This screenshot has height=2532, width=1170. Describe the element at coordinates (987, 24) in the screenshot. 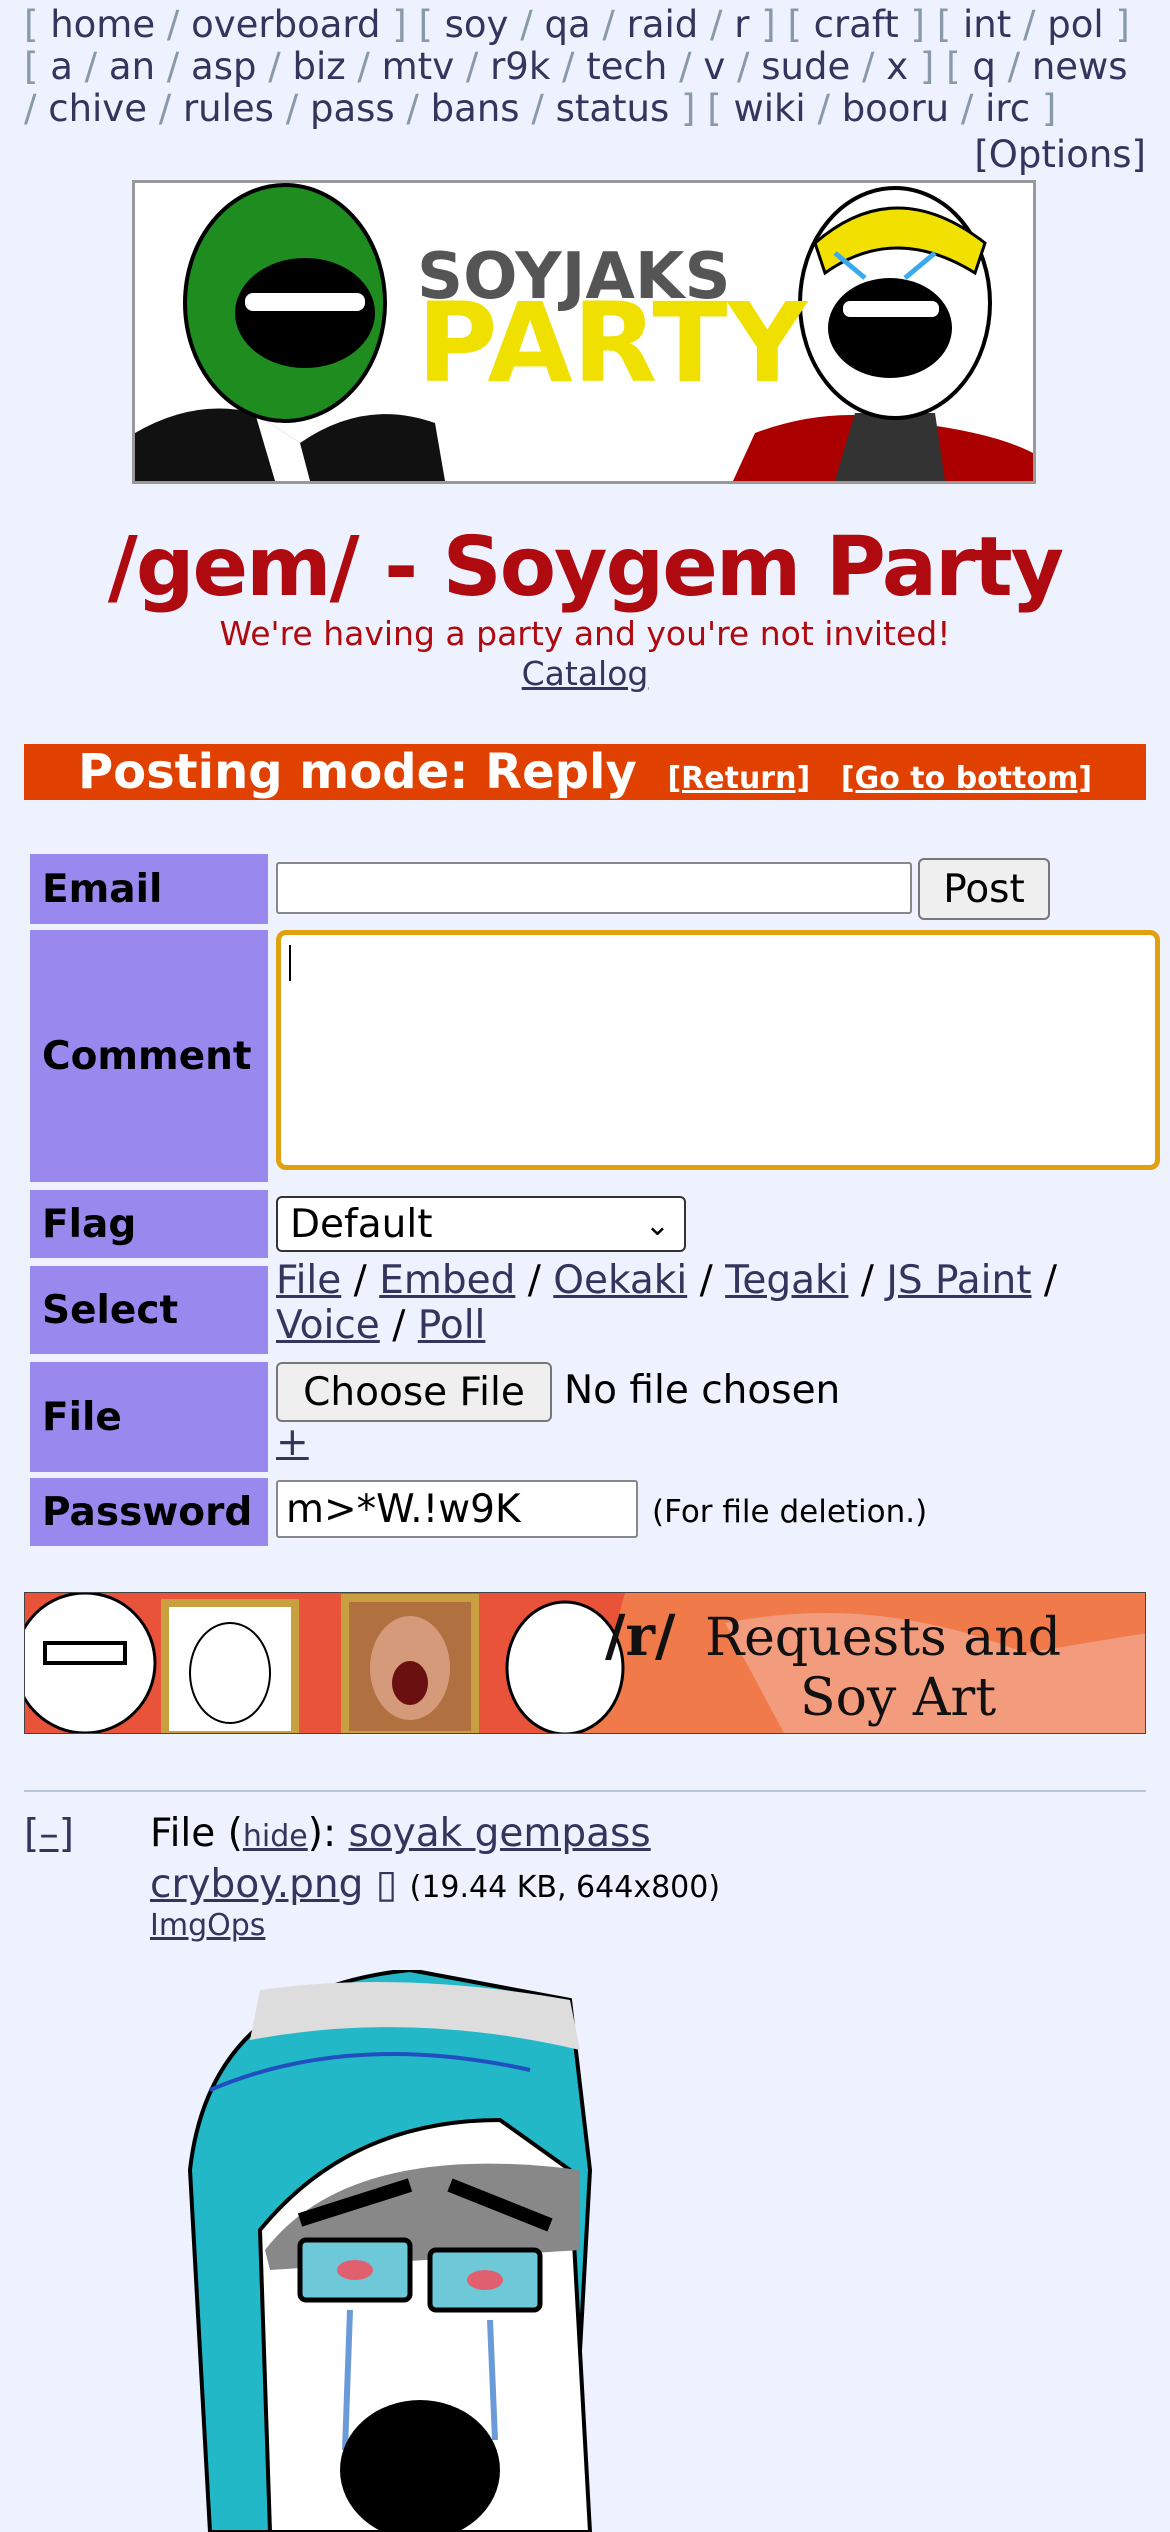

I see `board-link-int: int` at that location.